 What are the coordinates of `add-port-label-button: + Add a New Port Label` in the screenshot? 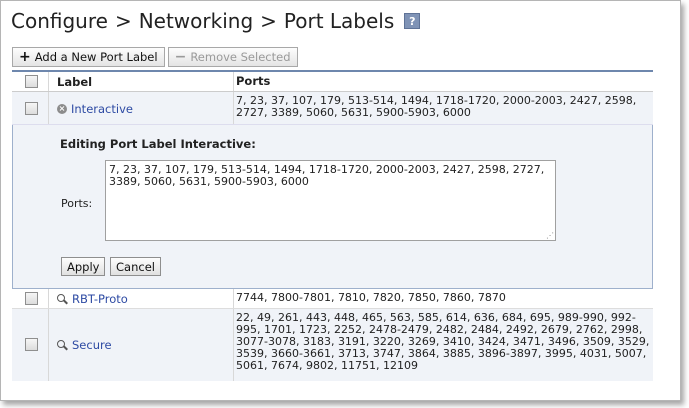 It's located at (88, 57).